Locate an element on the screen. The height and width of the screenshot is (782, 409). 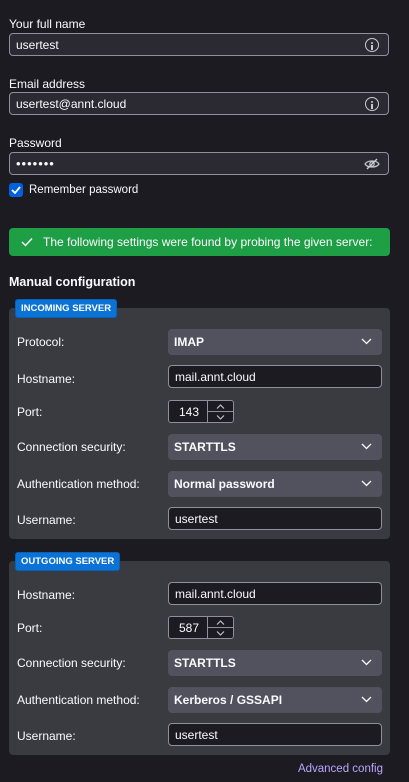
advanced-config-link: Advanced config is located at coordinates (340, 769).